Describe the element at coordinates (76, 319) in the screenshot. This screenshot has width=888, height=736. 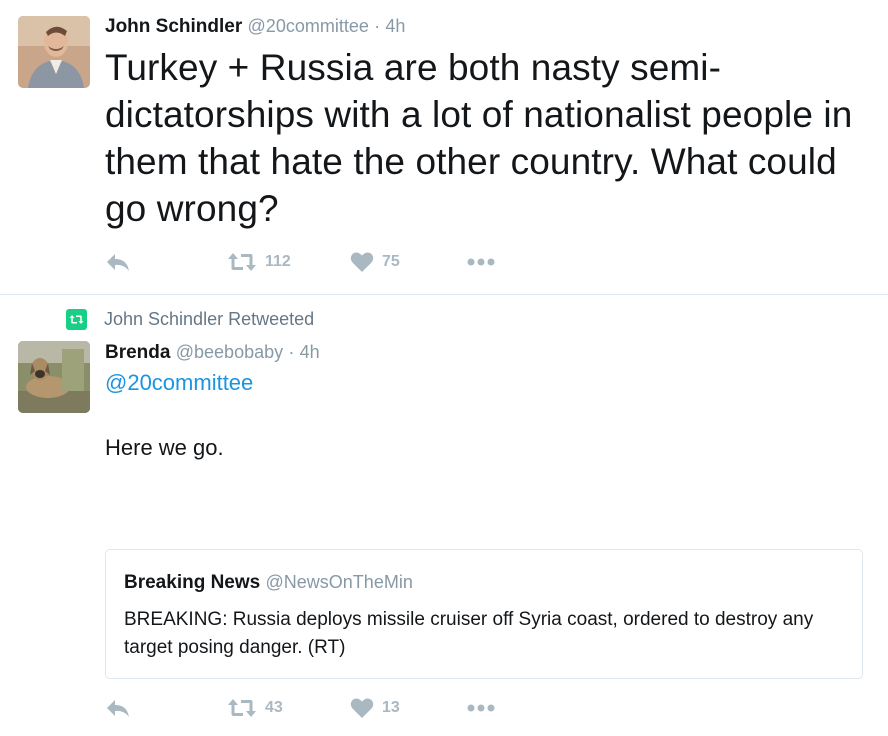
I see `retweet-badge-icon` at that location.